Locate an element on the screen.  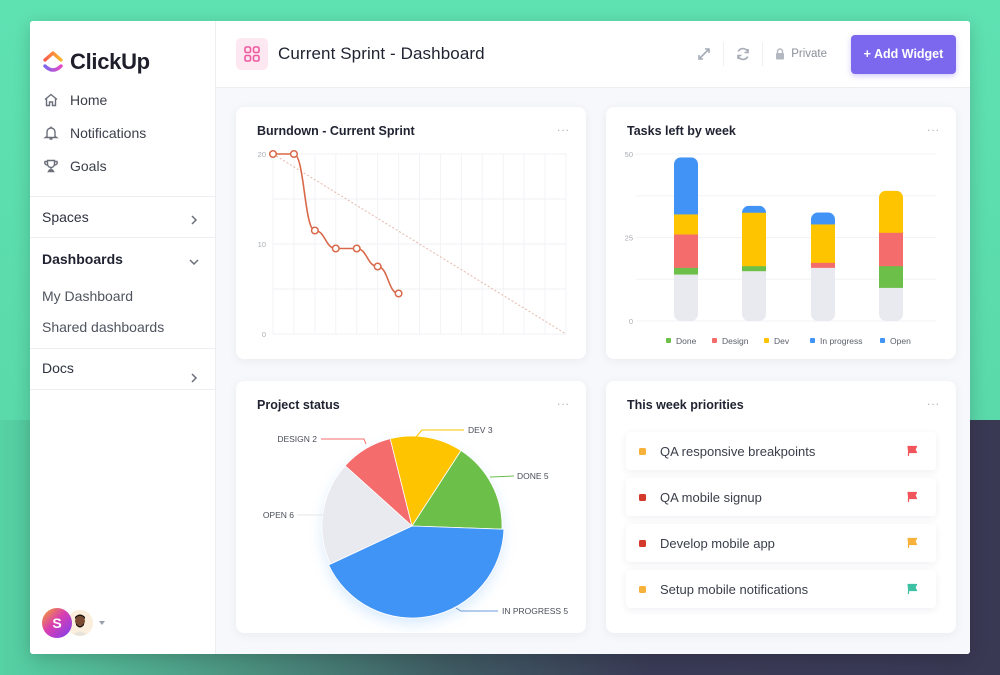
legend-label: Done is located at coordinates (686, 341).